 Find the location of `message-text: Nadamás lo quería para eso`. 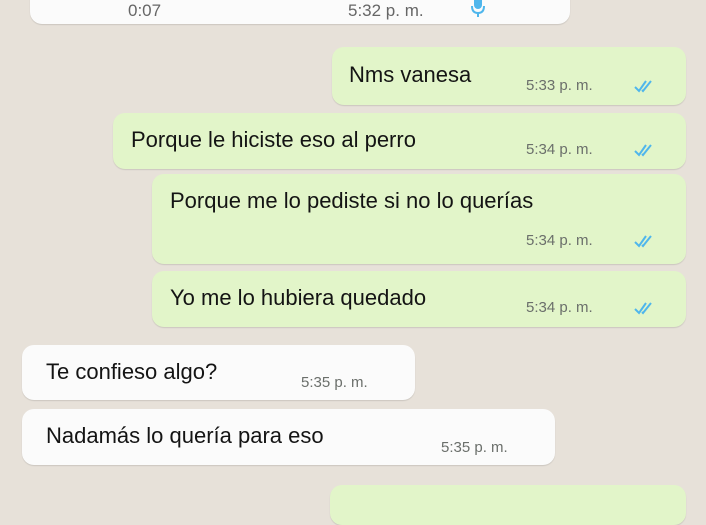

message-text: Nadamás lo quería para eso is located at coordinates (185, 435).